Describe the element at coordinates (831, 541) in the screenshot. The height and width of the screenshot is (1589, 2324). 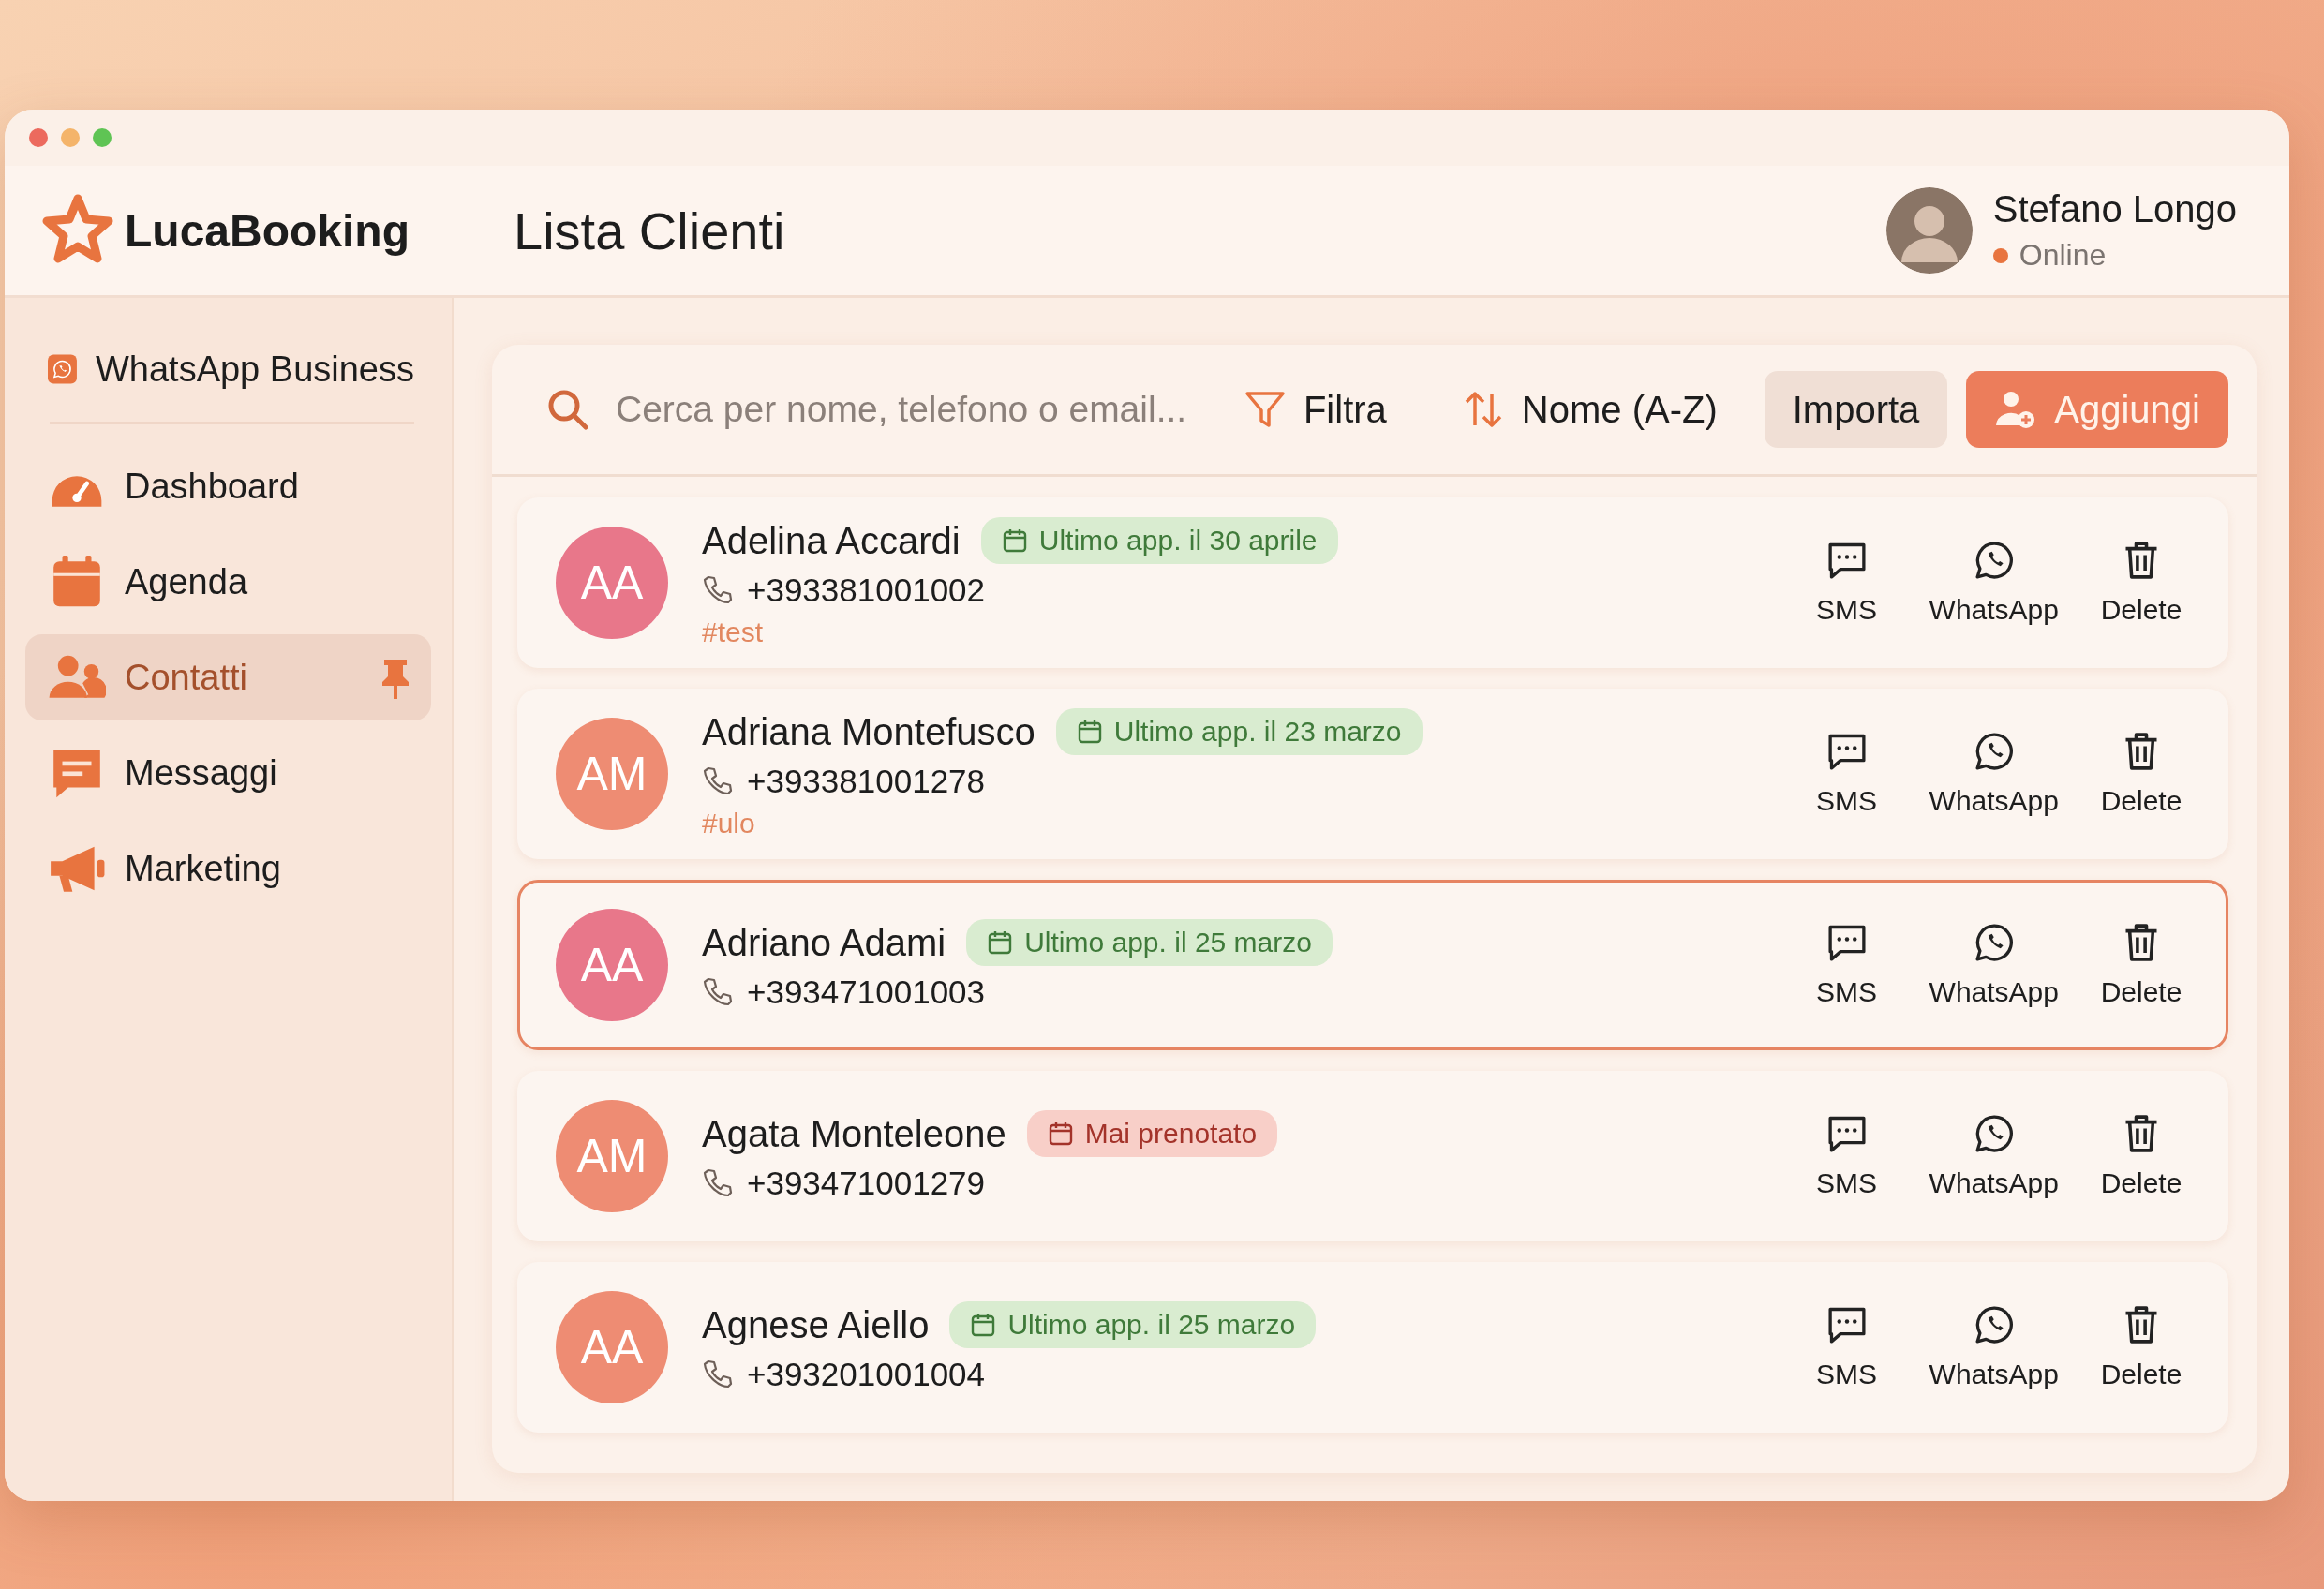
I see `client-name: Adelina Accardi` at that location.